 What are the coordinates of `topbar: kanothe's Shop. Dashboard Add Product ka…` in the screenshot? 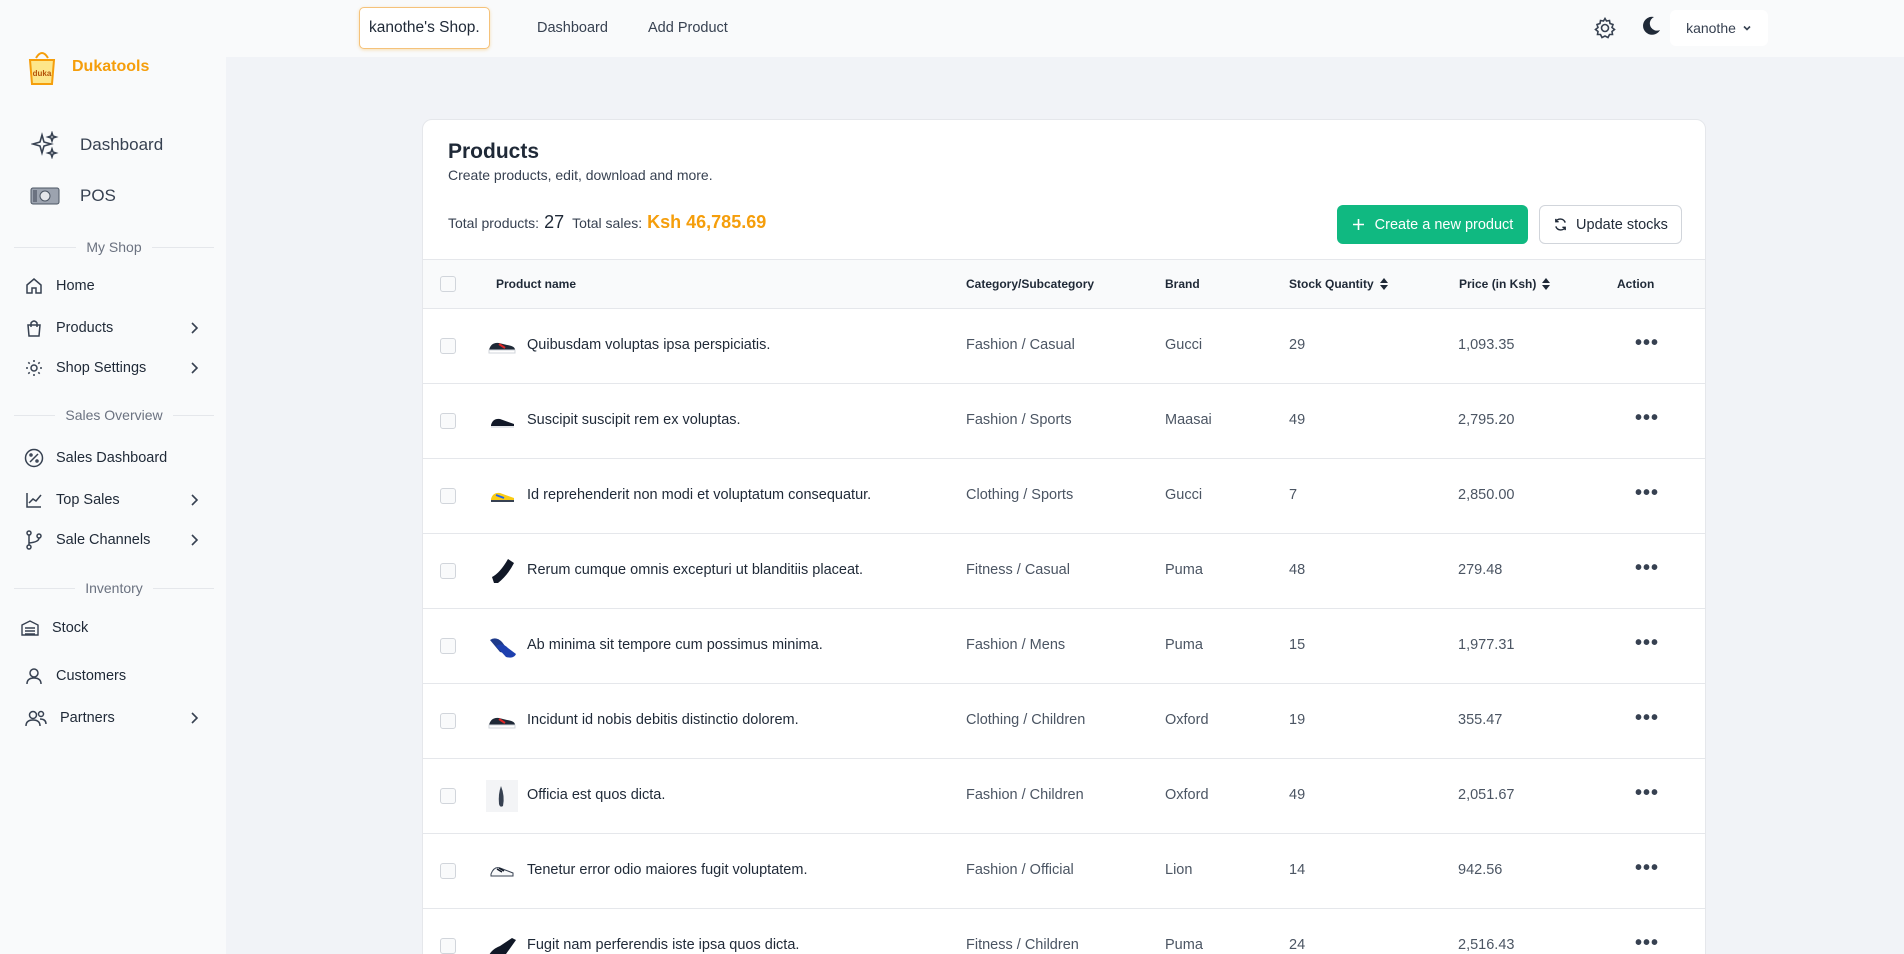 It's located at (1065, 28).